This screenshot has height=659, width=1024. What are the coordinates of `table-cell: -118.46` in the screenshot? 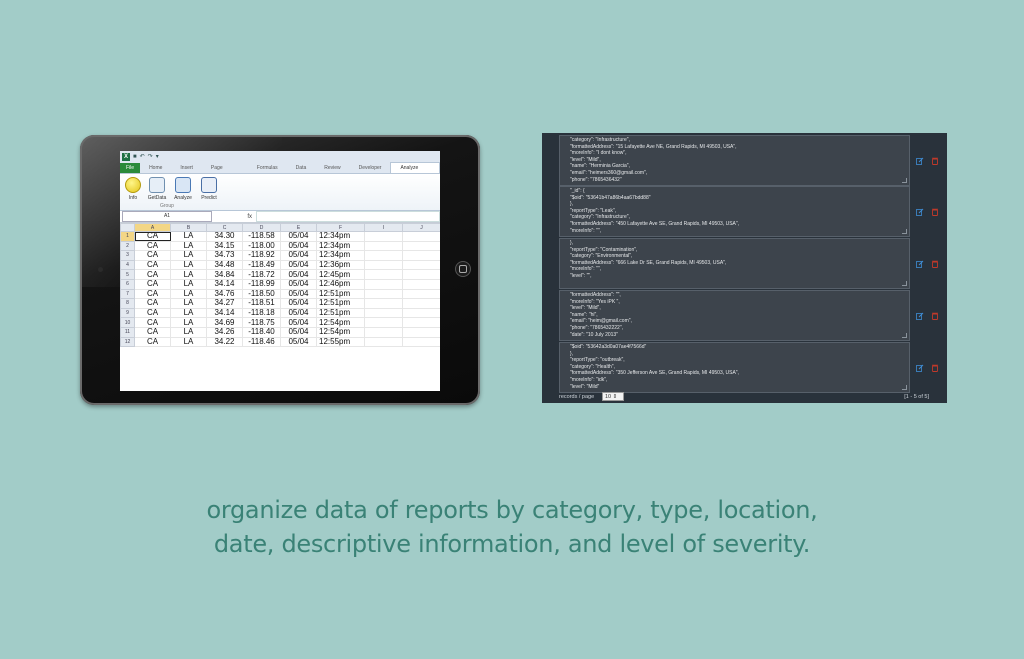 It's located at (261, 342).